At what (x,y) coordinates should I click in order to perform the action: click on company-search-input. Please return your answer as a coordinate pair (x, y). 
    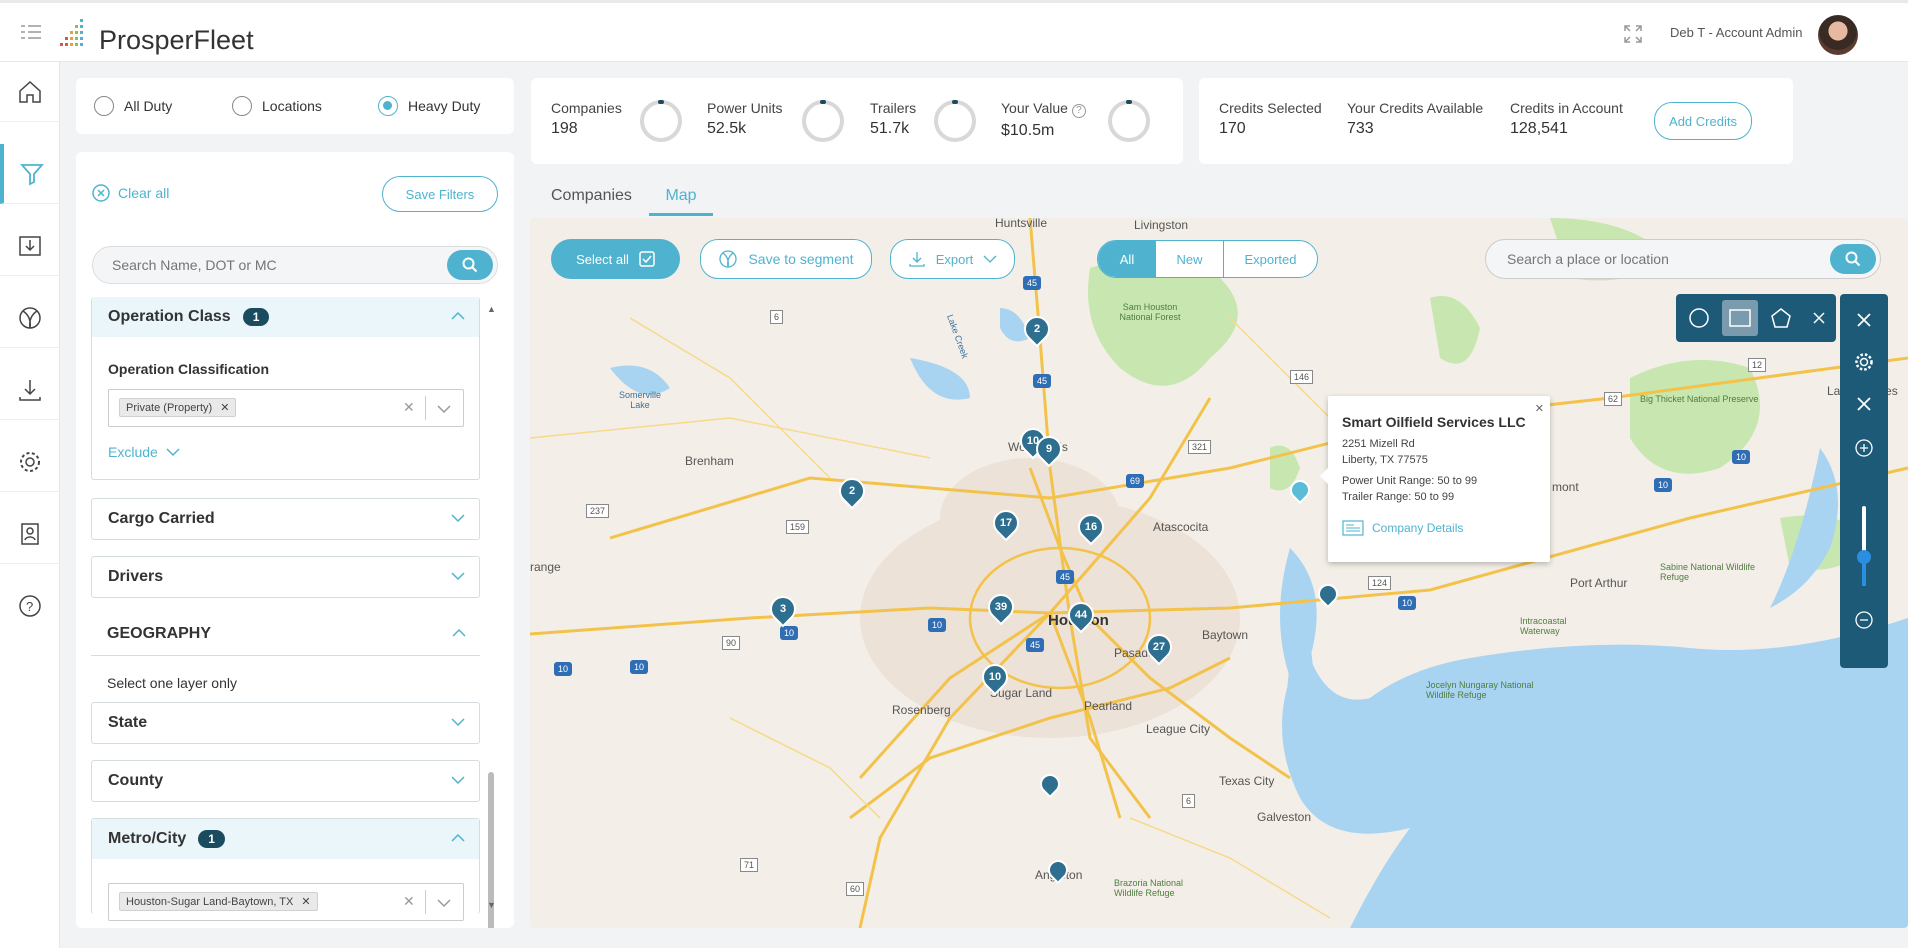
    Looking at the image, I should click on (264, 265).